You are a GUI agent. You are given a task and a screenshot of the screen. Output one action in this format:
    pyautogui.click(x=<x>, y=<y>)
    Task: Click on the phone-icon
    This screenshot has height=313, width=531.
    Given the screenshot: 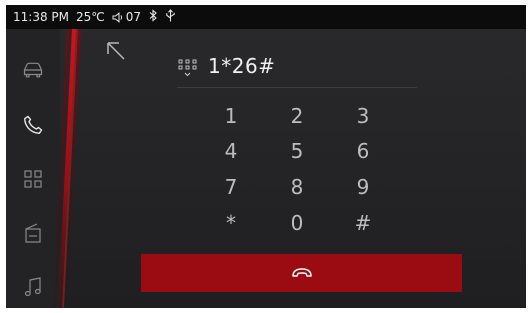 What is the action you would take?
    pyautogui.click(x=33, y=124)
    